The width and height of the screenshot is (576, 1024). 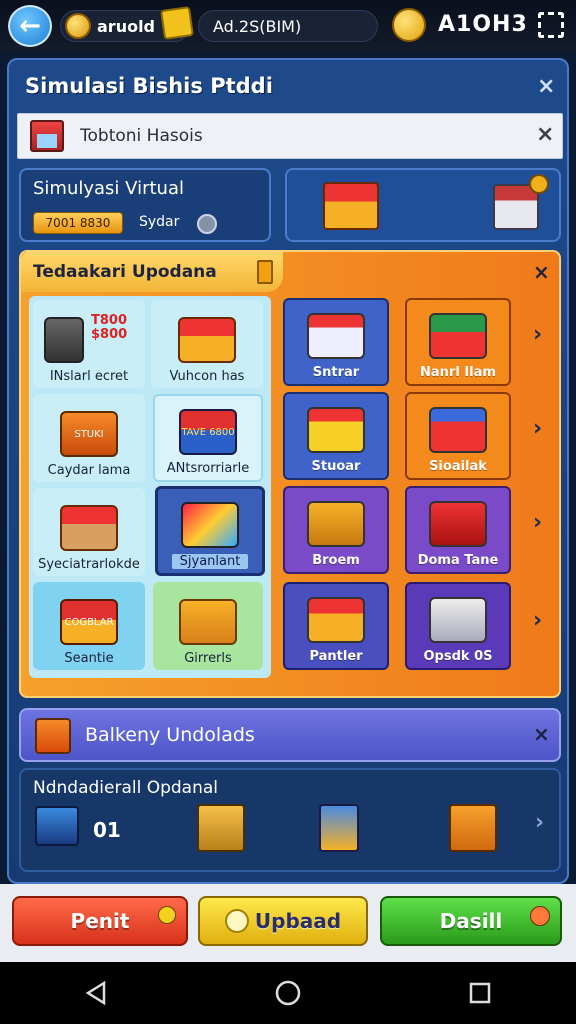 I want to click on bottom-banner: Balkeny Undolads ×, so click(x=290, y=735).